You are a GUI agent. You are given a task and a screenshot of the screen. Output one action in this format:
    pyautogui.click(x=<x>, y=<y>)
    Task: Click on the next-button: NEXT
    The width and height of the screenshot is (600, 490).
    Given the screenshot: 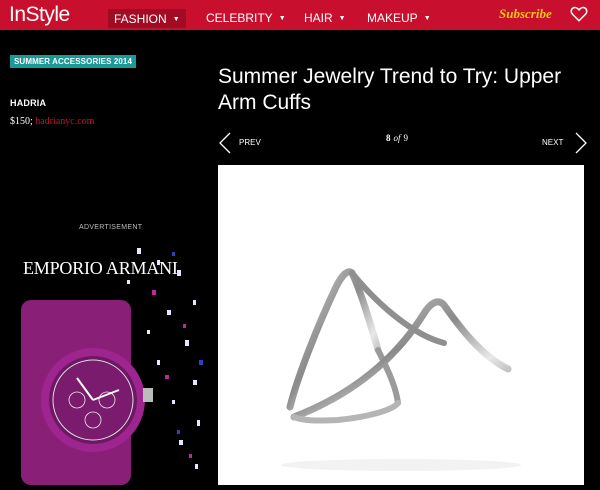 What is the action you would take?
    pyautogui.click(x=565, y=143)
    